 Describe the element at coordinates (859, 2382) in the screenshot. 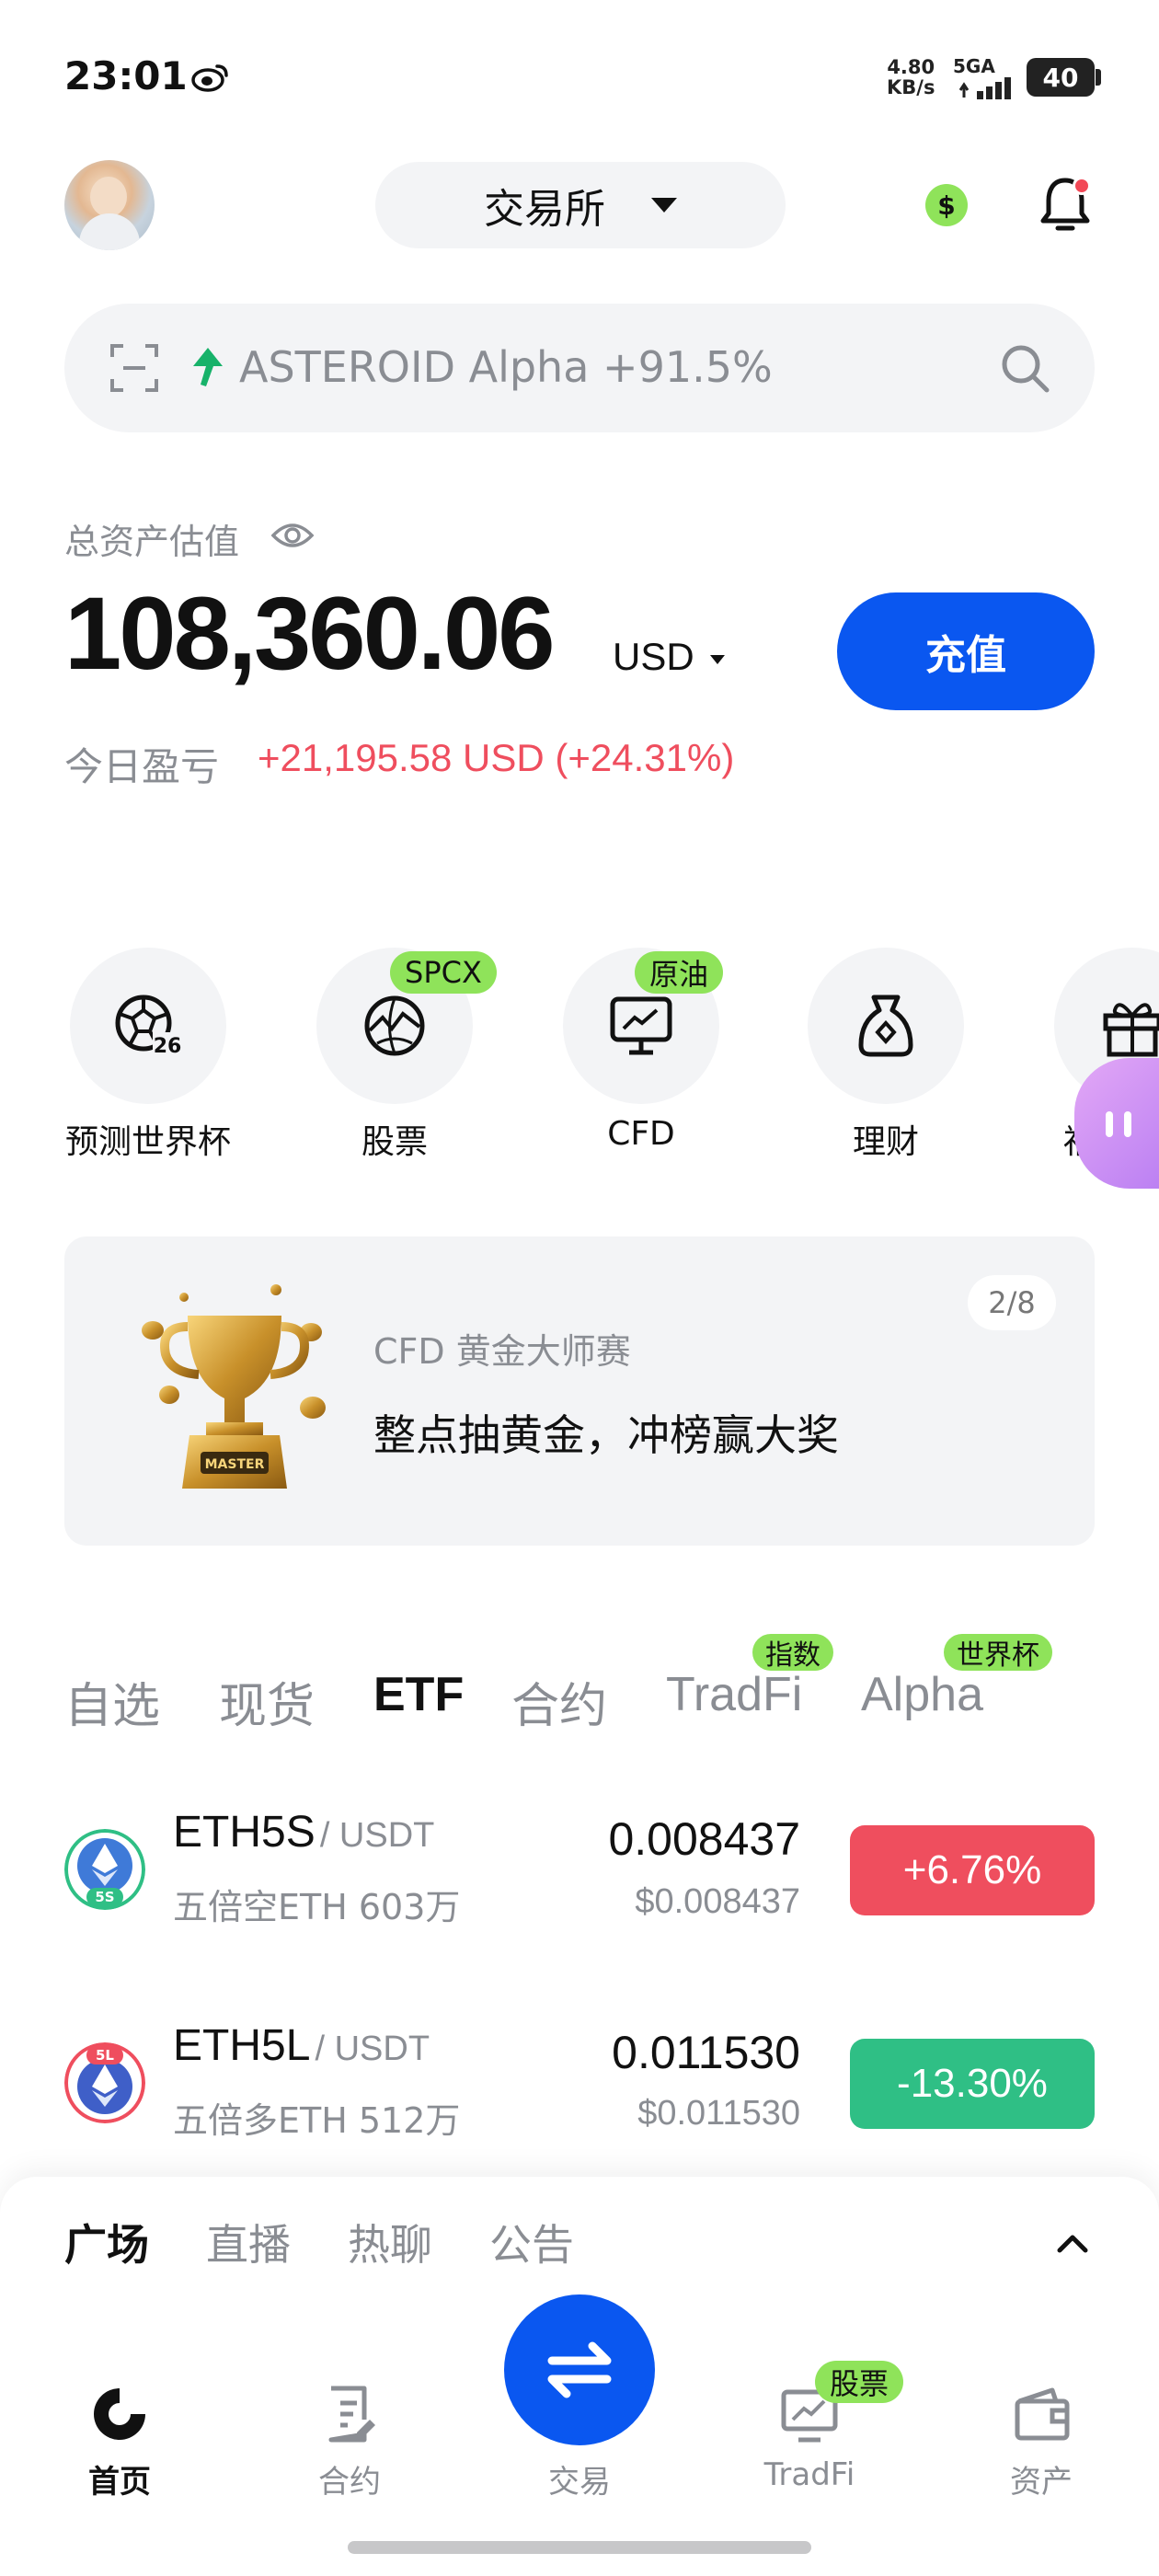

I see `nav-badge: 股票` at that location.